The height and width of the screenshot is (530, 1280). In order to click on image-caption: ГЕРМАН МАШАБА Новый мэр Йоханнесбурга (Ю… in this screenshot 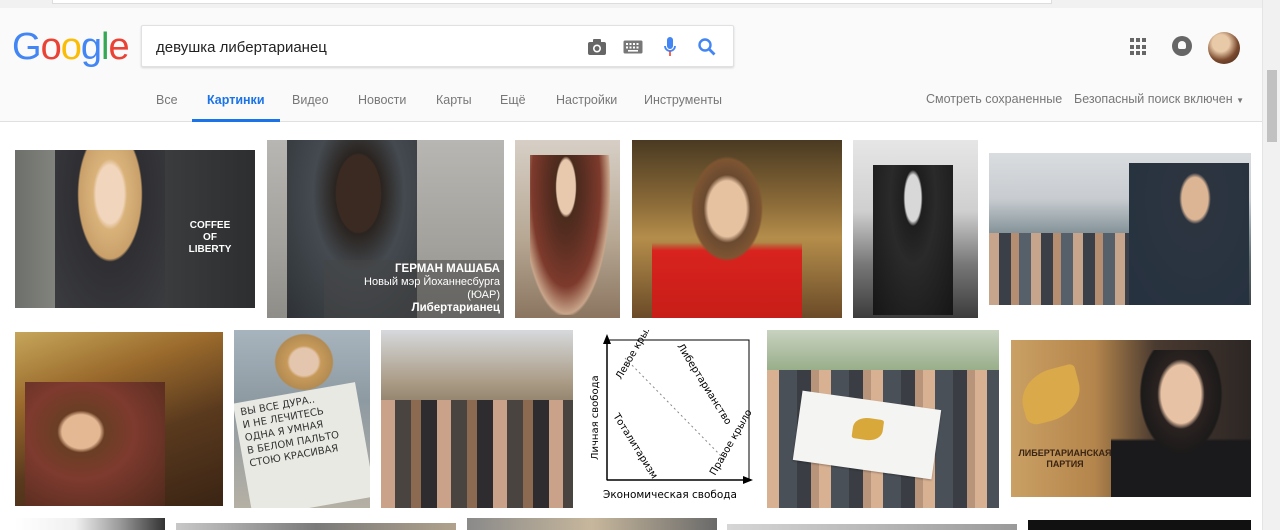, I will do `click(414, 289)`.